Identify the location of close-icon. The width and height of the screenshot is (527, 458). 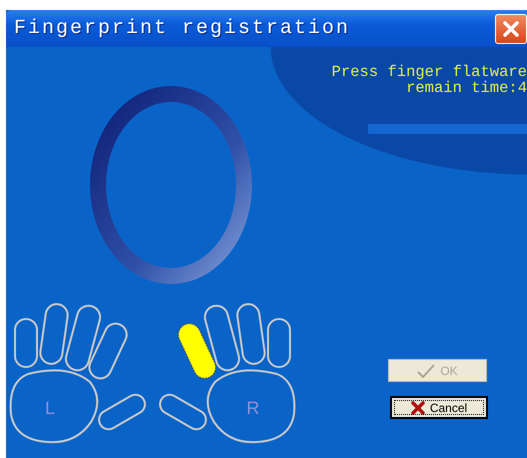
(511, 29).